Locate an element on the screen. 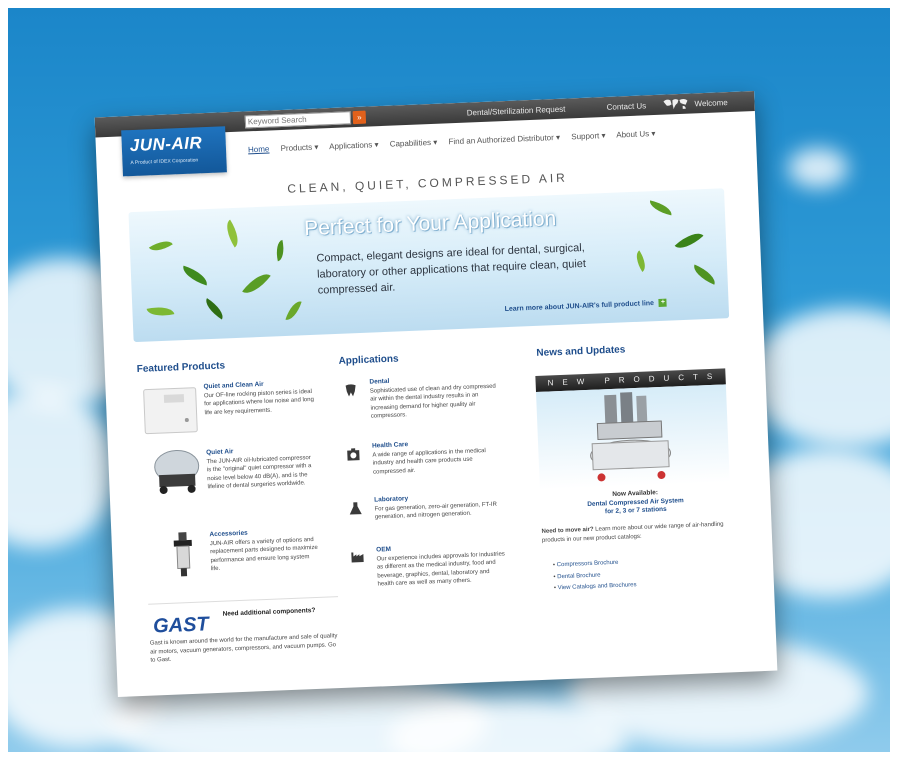 Image resolution: width=898 pixels, height=760 pixels. brochure-link-label: View Catalogs and Brochures is located at coordinates (597, 587).